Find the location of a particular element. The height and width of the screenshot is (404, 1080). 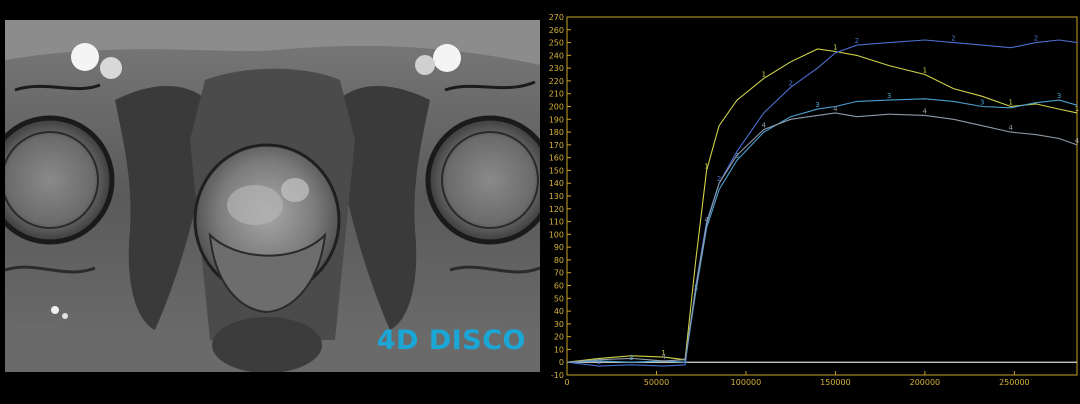

y-tick-label: 240 is located at coordinates (556, 55).